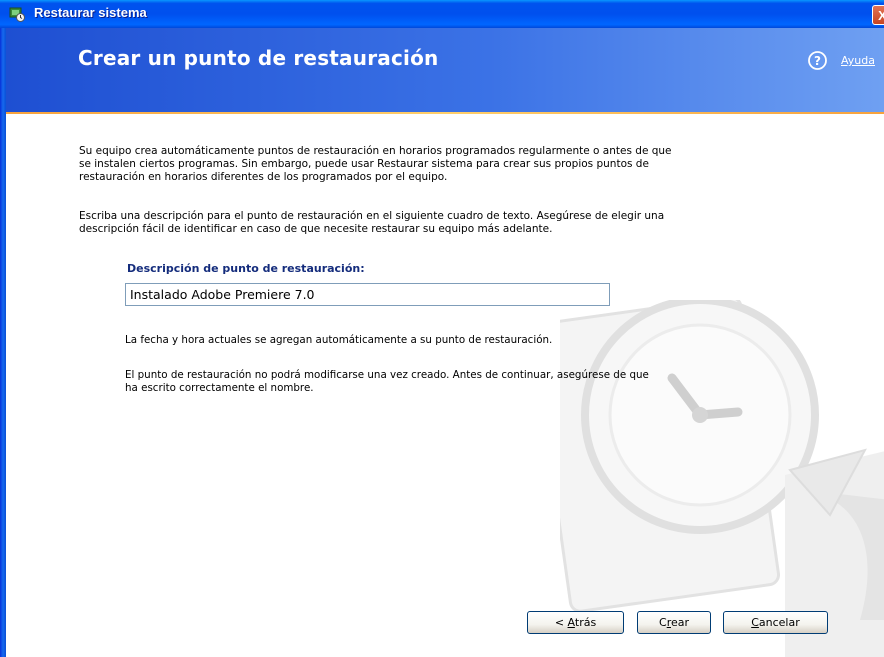 The image size is (884, 657). What do you see at coordinates (445, 113) in the screenshot?
I see `header-accent-line` at bounding box center [445, 113].